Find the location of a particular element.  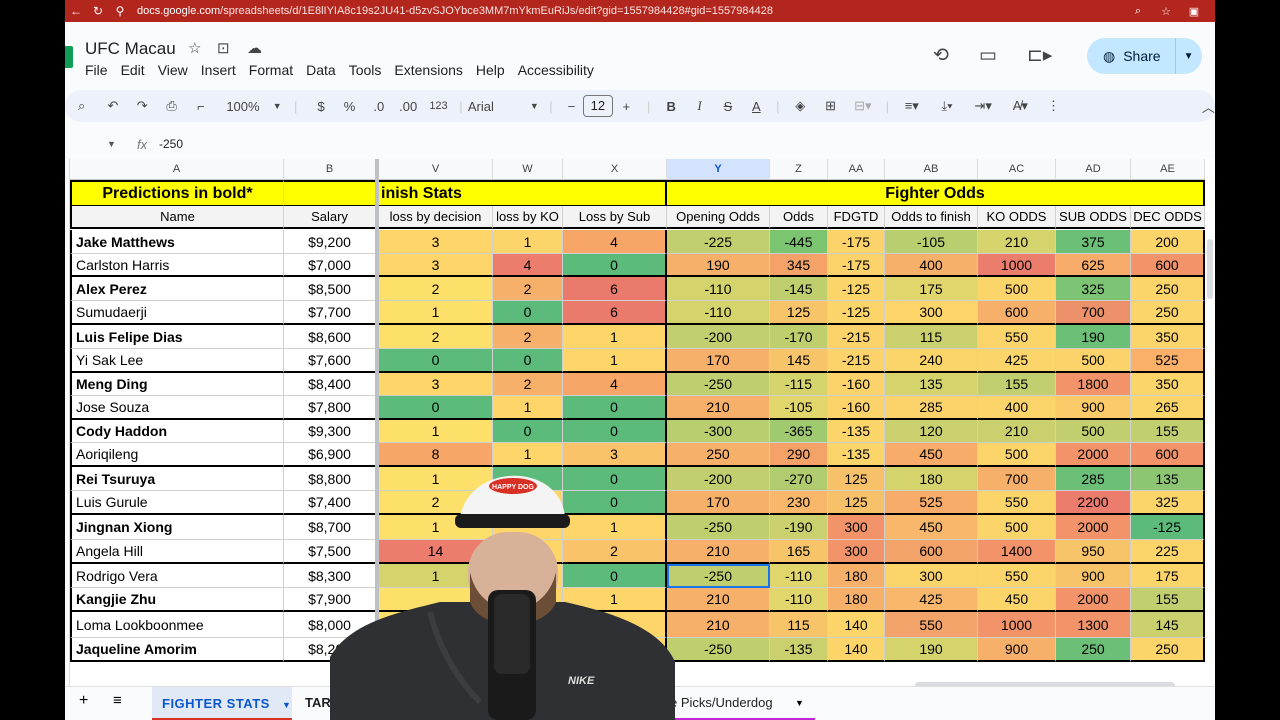

menu-insert: Insert is located at coordinates (221, 70).